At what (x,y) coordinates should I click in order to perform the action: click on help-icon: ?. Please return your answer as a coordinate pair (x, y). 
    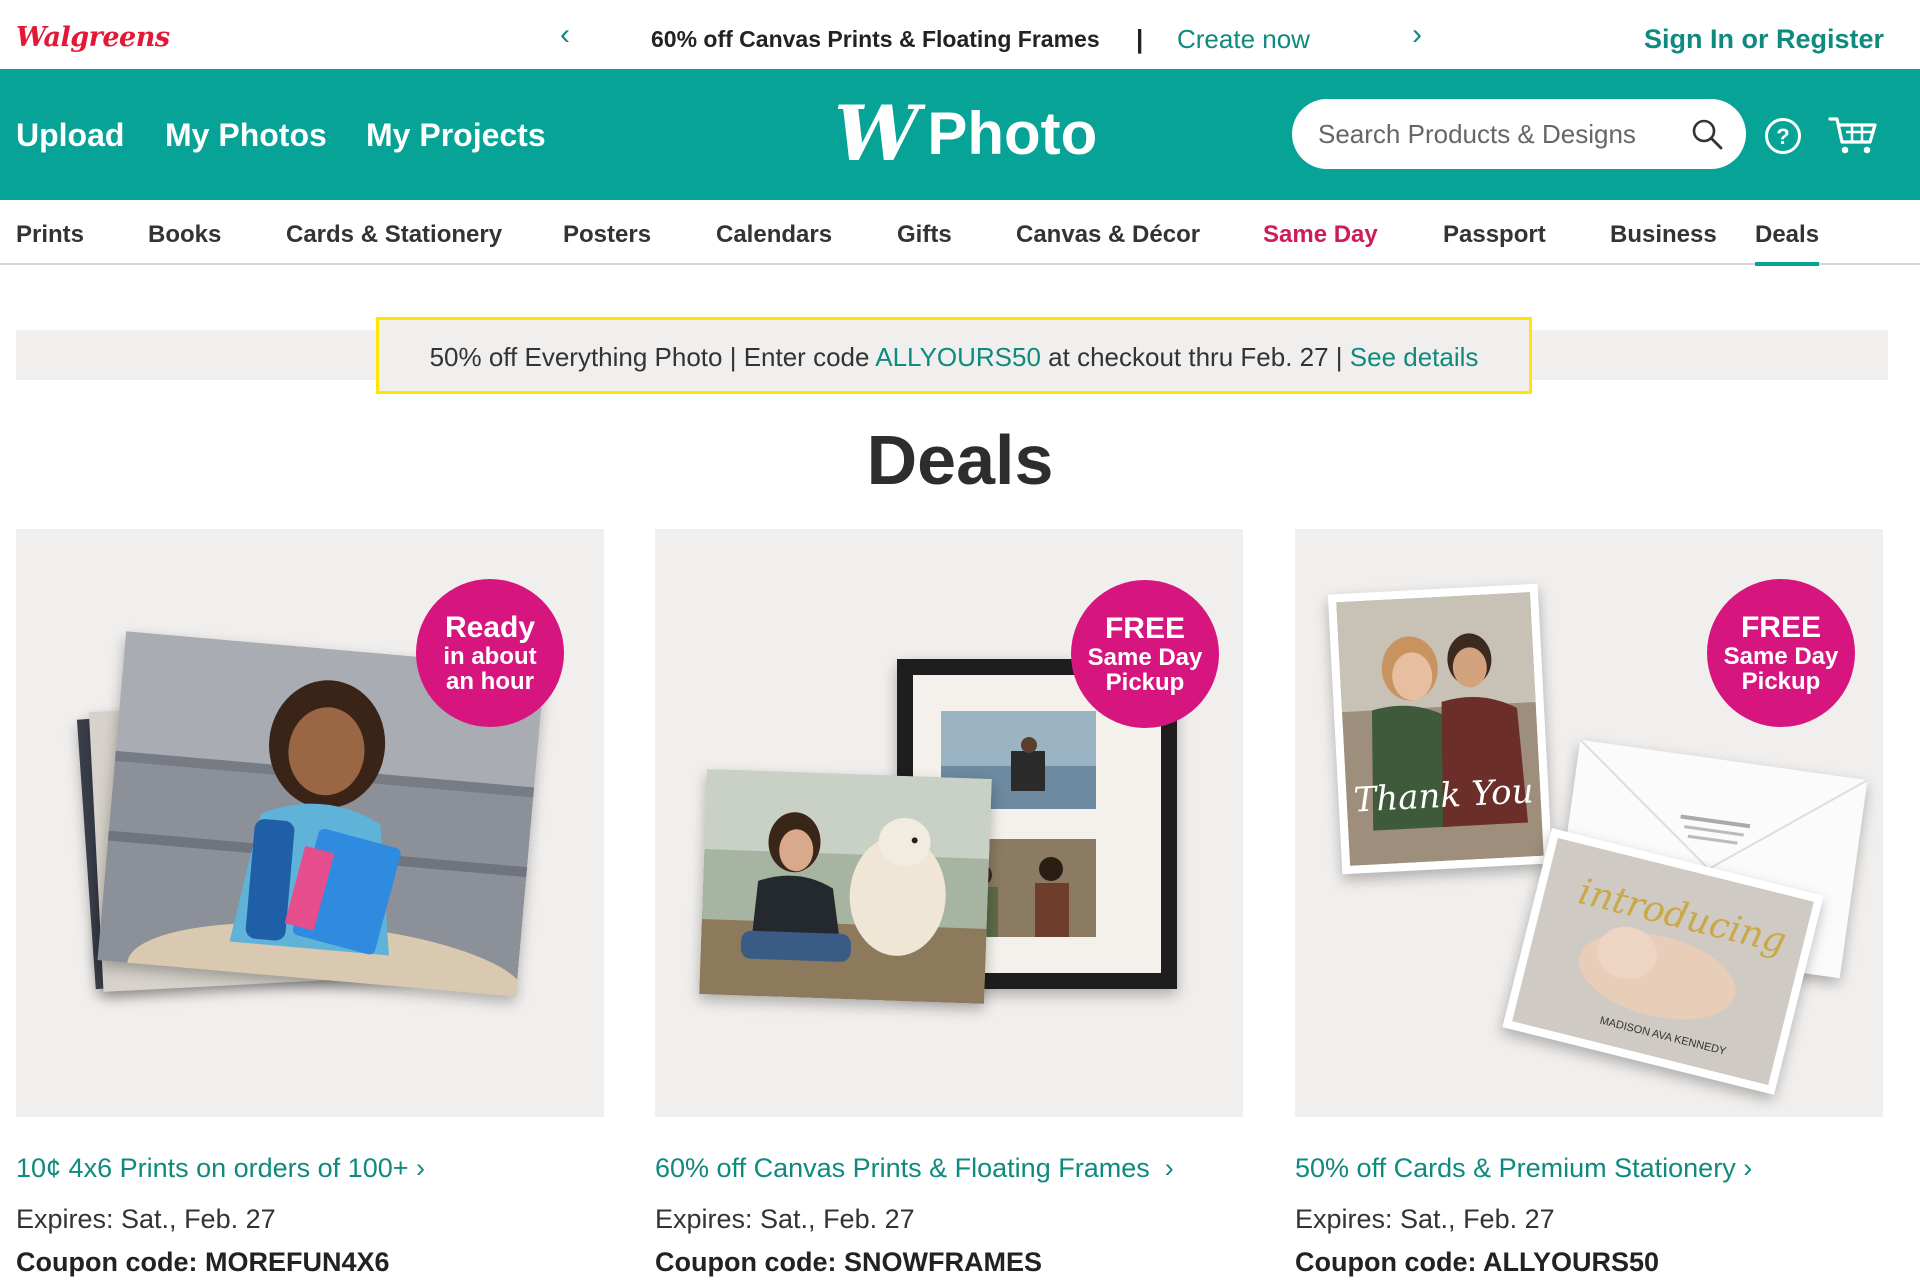
    Looking at the image, I should click on (1783, 136).